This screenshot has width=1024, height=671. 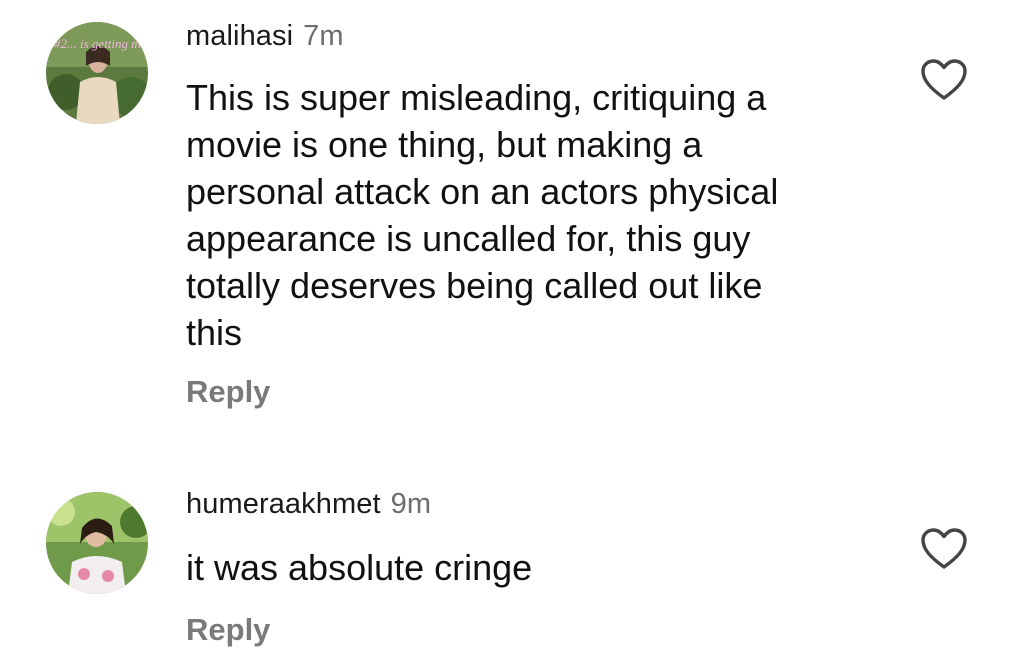 I want to click on comment-header: humeraakhmet 9m, so click(x=308, y=504).